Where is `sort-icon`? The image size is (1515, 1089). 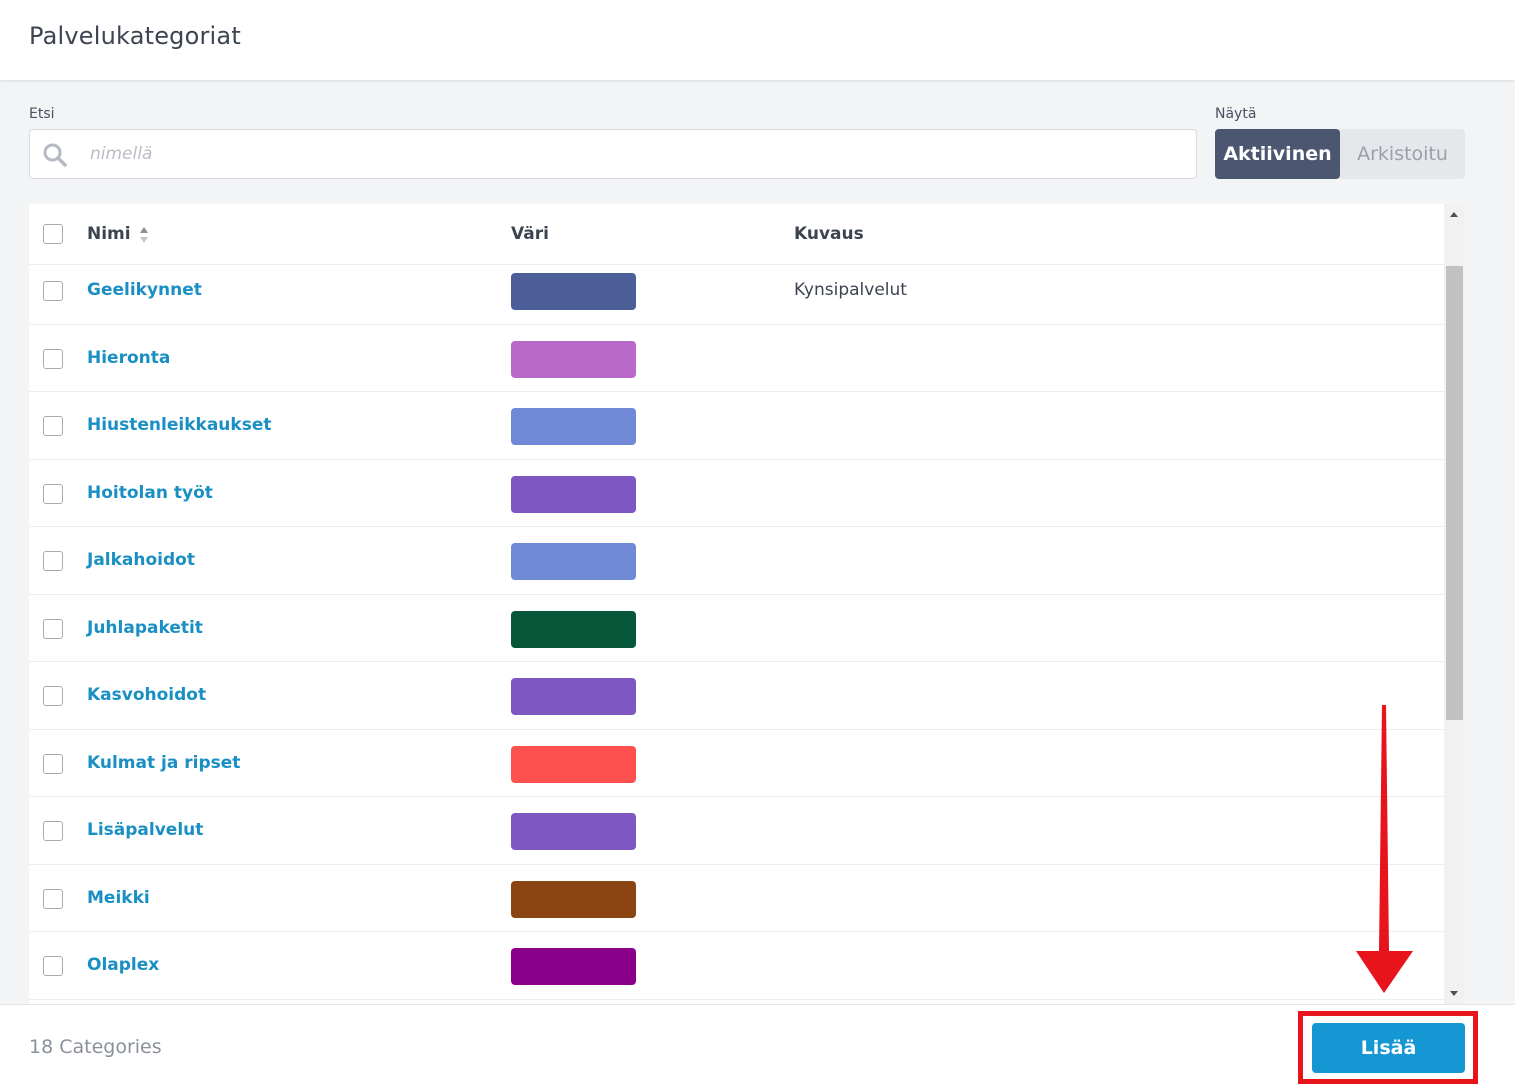 sort-icon is located at coordinates (144, 235).